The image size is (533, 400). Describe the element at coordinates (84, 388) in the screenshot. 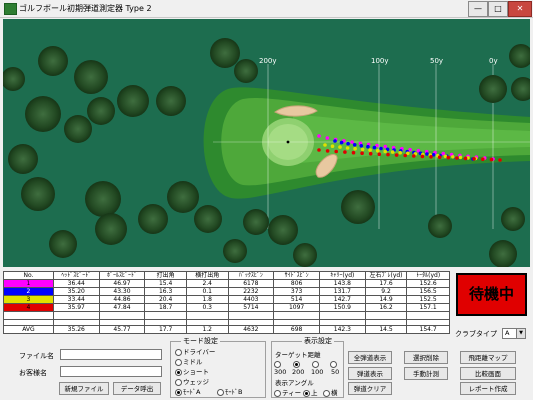

I see `new-file-button: 新規ファイル` at that location.